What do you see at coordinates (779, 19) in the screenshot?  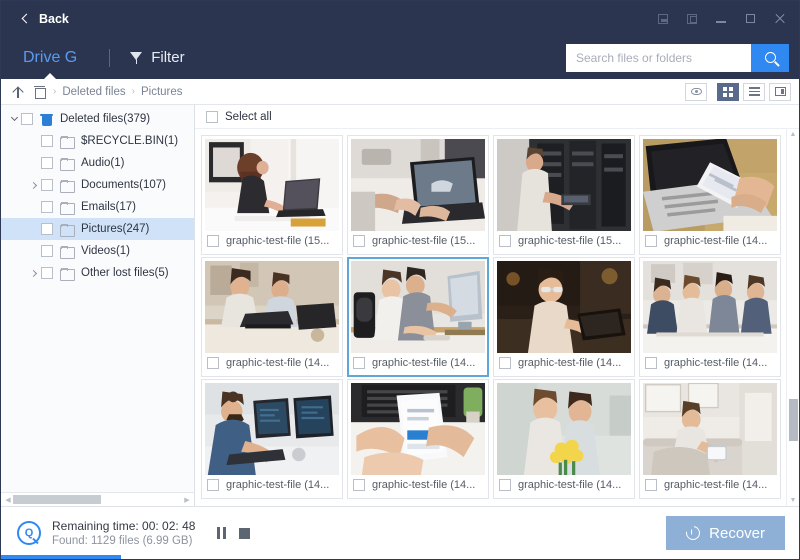 I see `close-button` at bounding box center [779, 19].